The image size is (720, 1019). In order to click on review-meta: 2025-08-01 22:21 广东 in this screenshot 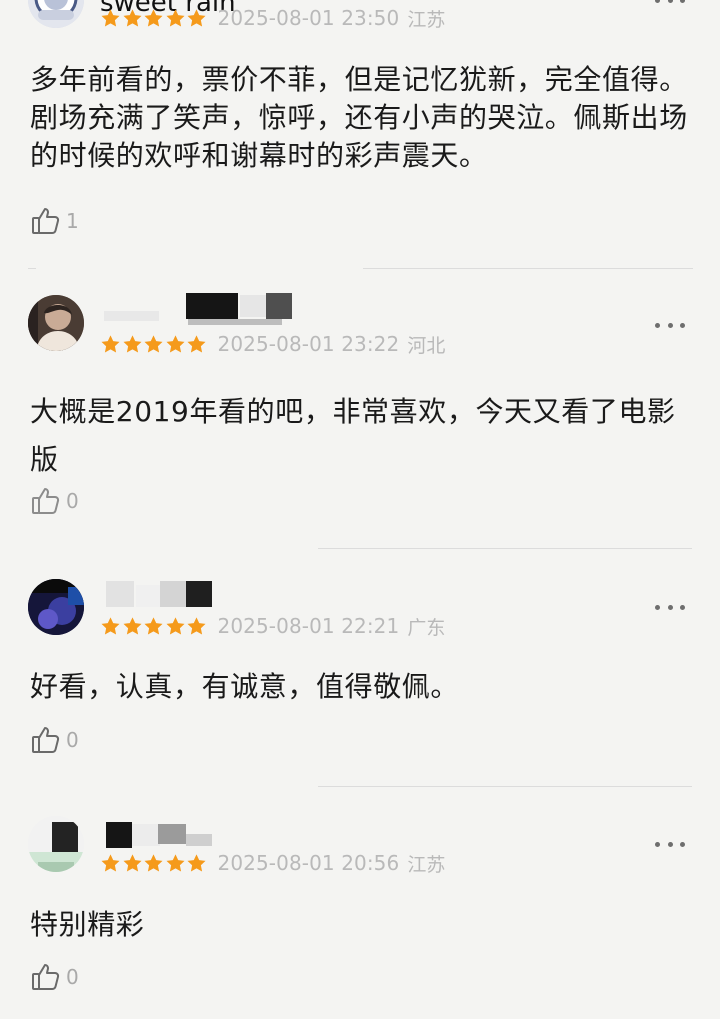, I will do `click(272, 626)`.